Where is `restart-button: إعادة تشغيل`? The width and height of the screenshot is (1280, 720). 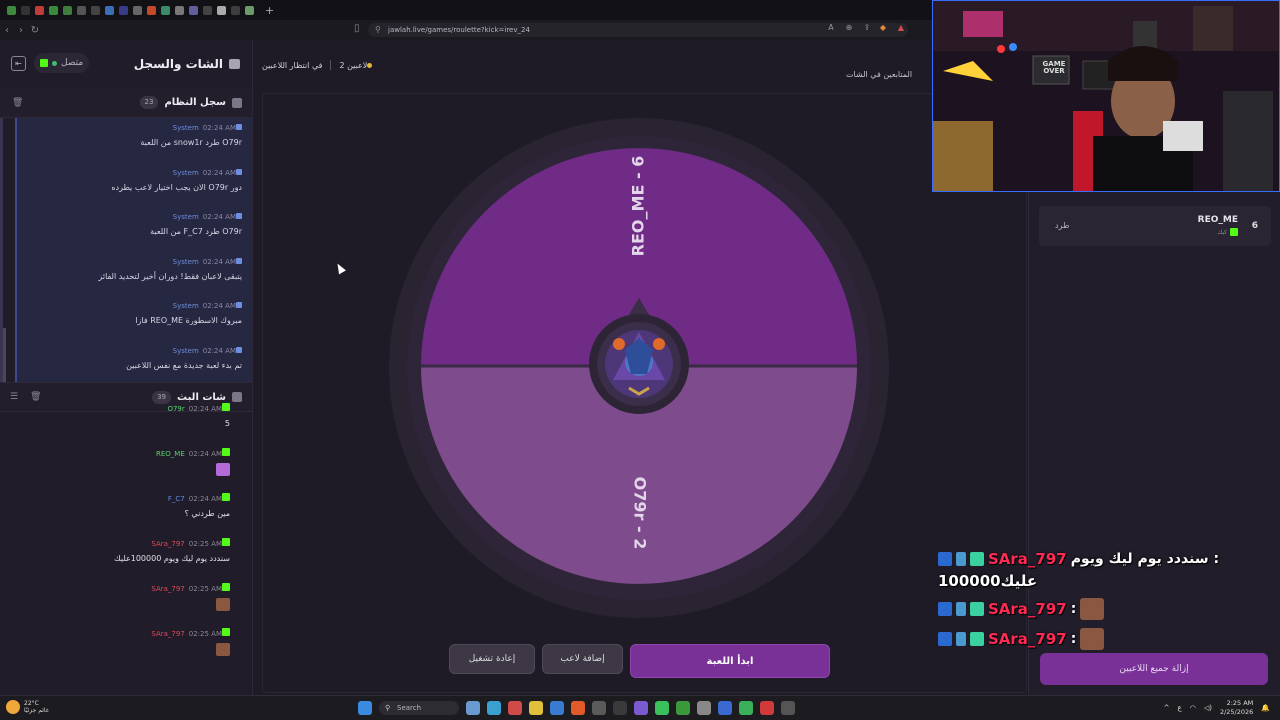 restart-button: إعادة تشغيل is located at coordinates (492, 659).